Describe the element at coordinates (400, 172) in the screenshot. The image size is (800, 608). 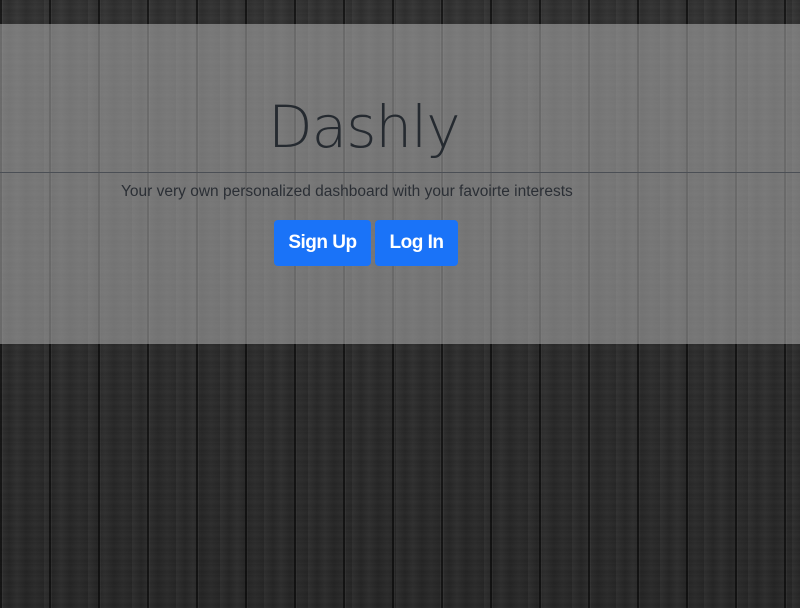
I see `title-divider` at that location.